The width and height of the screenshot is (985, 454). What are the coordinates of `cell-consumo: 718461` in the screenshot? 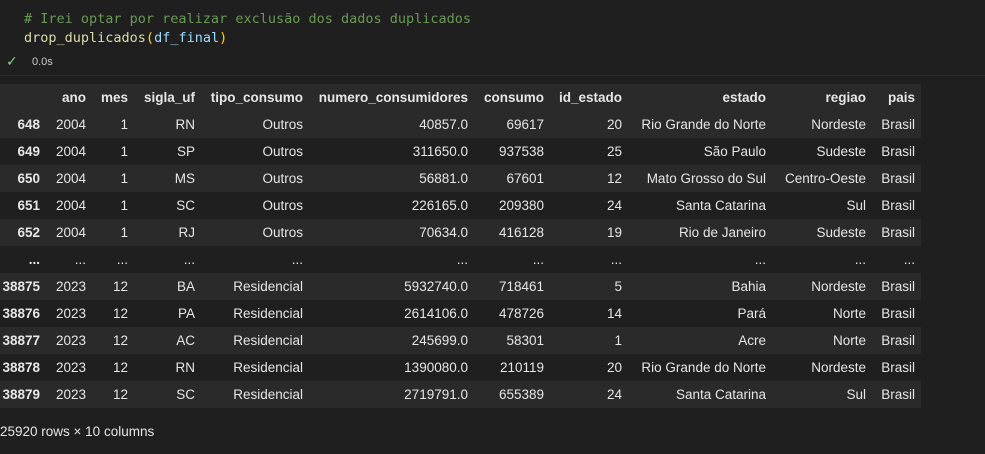 It's located at (521, 286).